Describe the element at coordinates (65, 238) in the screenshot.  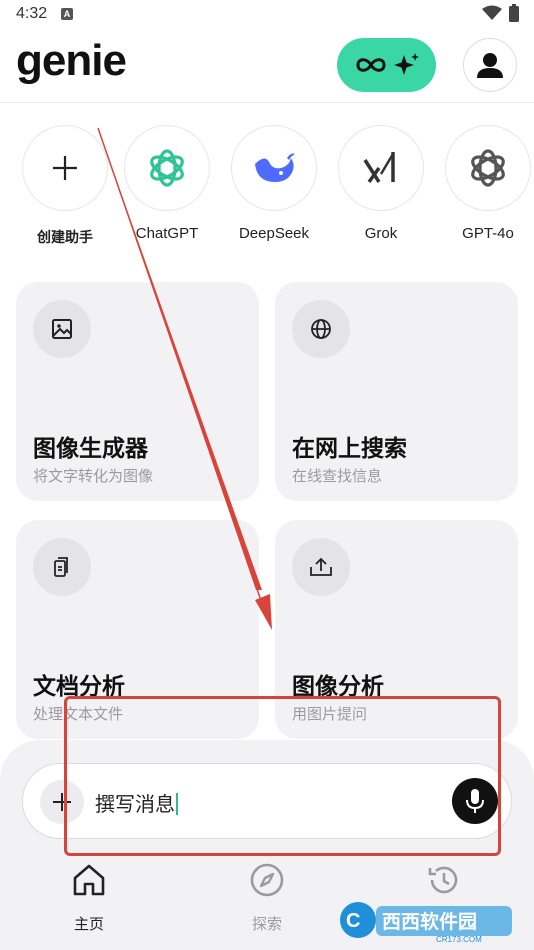
I see `assistant-label: 创建助手` at that location.